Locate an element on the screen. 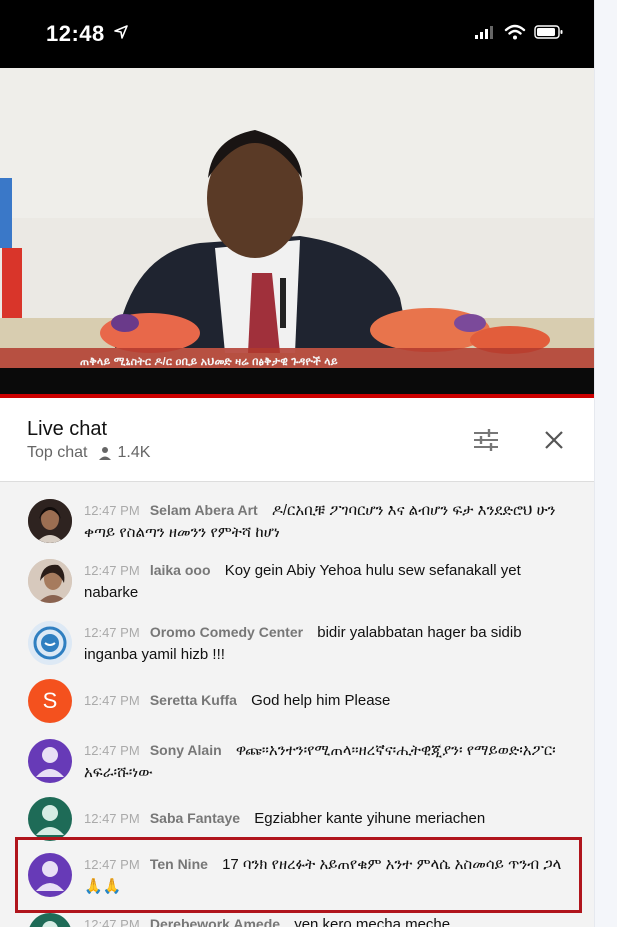 This screenshot has width=617, height=927. filter-settings-icon is located at coordinates (486, 440).